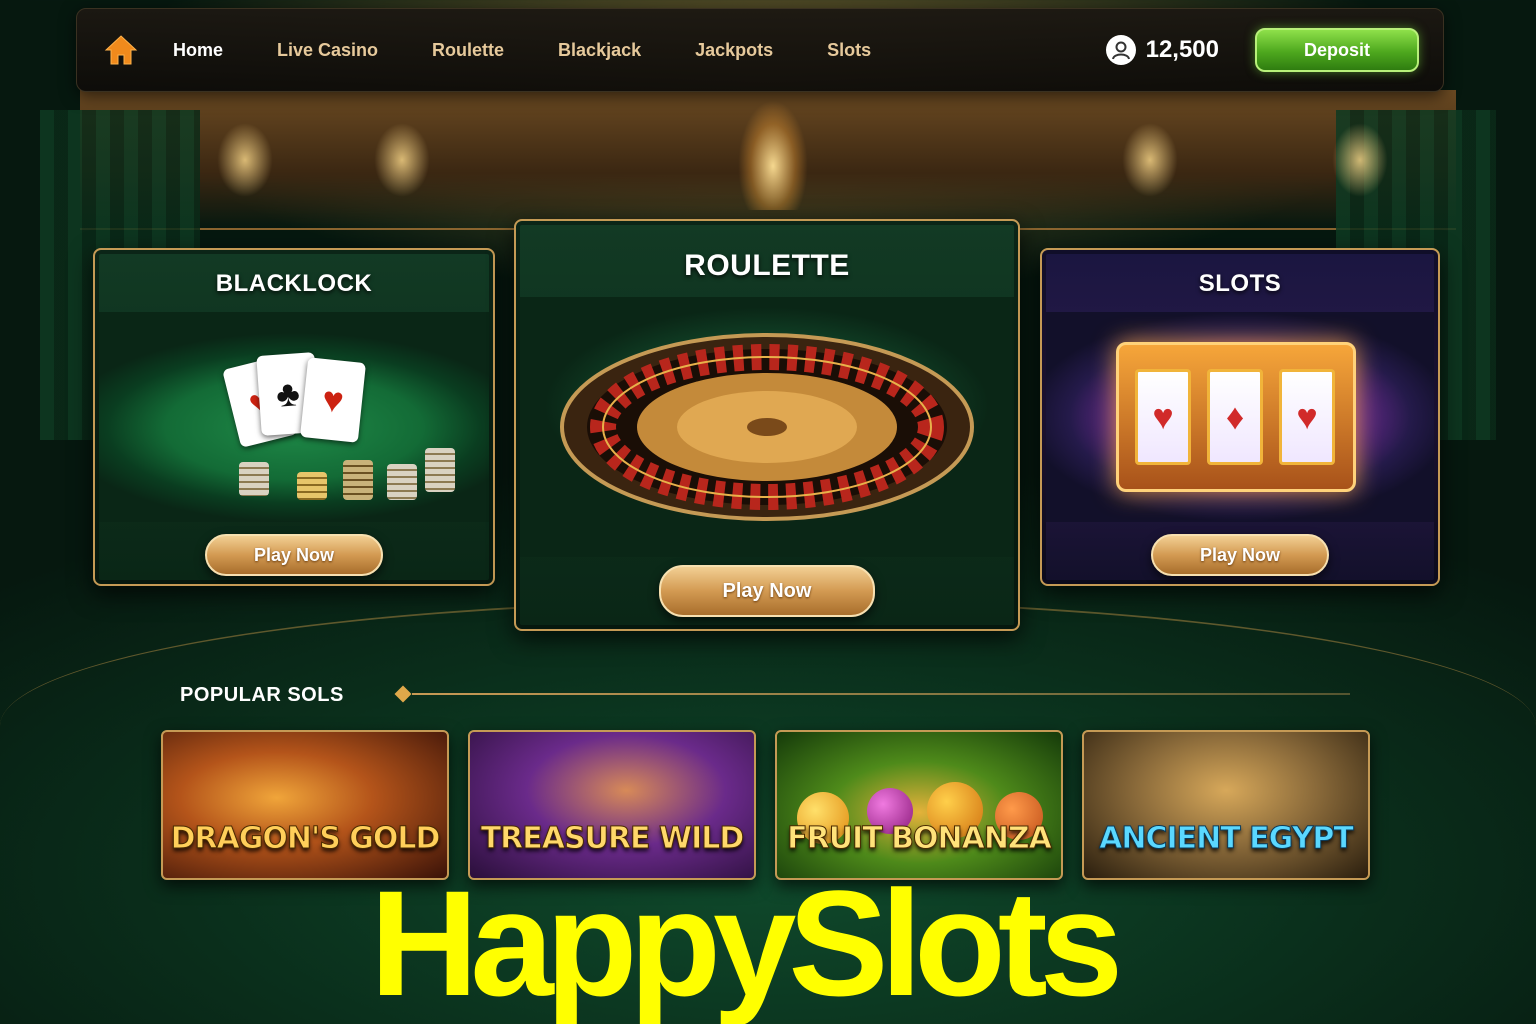 This screenshot has height=1024, width=1536. I want to click on roulette-wheel-icon, so click(767, 427).